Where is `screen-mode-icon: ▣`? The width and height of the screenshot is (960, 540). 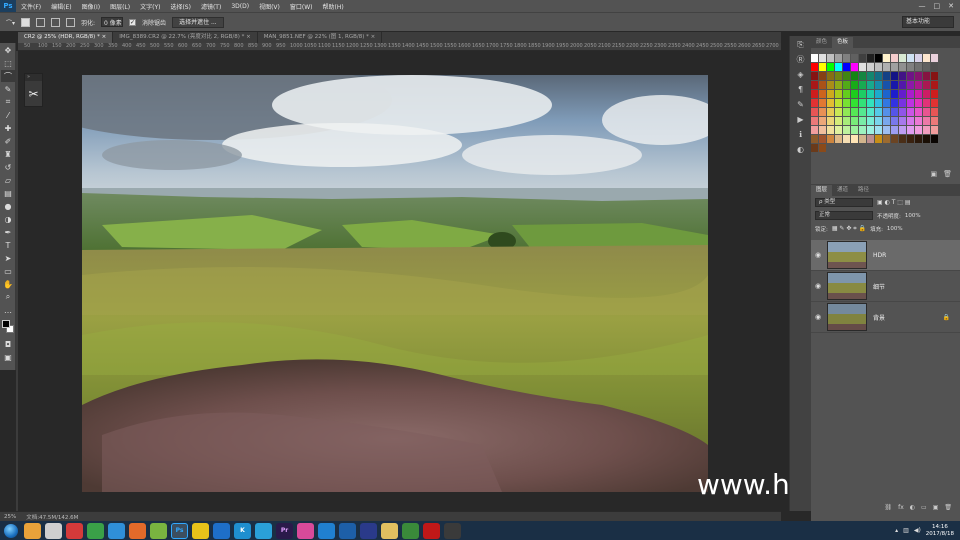 screen-mode-icon: ▣ is located at coordinates (8, 357).